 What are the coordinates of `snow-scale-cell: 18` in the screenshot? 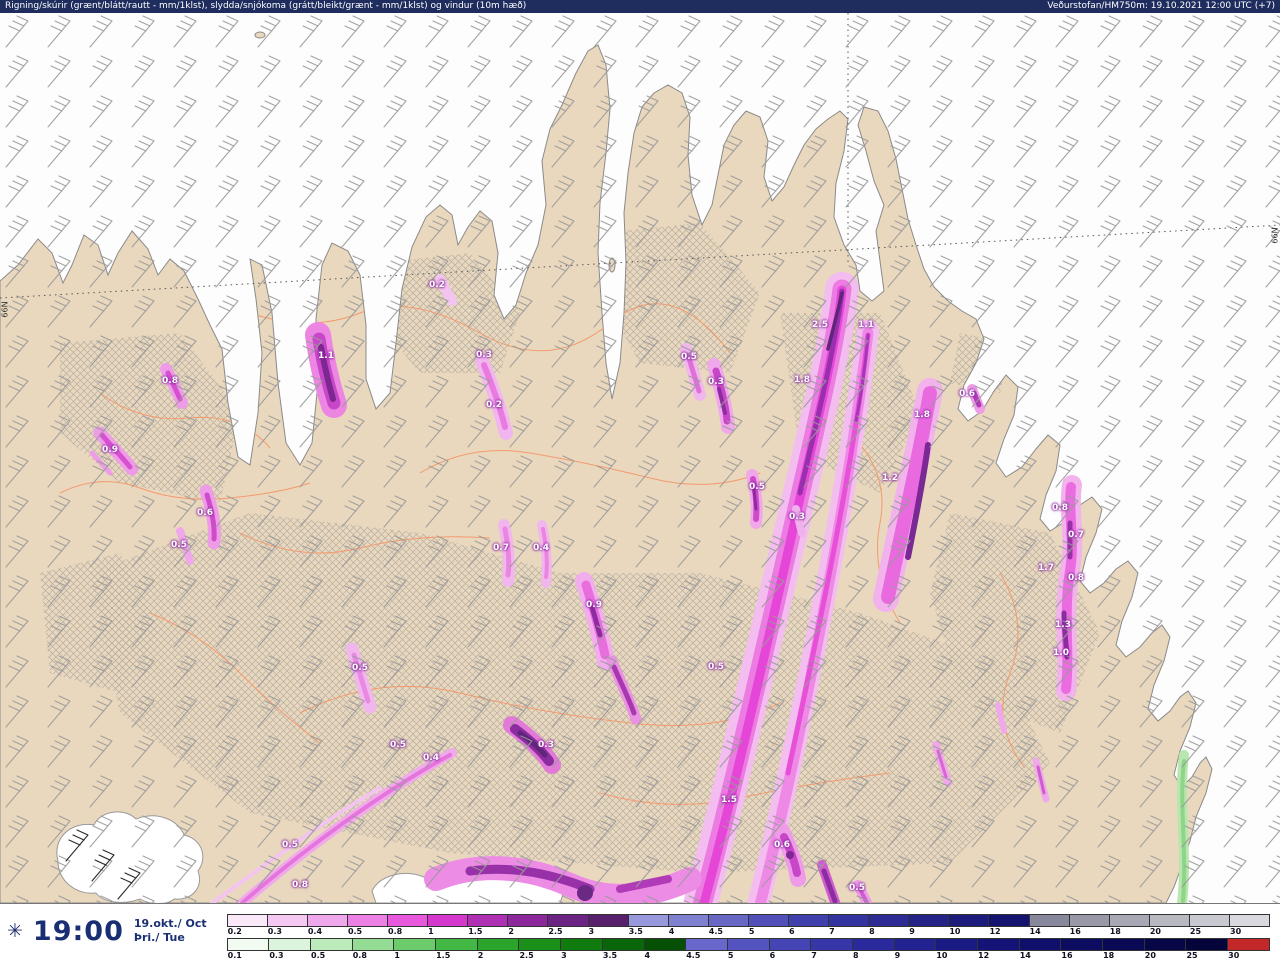 It's located at (1124, 948).